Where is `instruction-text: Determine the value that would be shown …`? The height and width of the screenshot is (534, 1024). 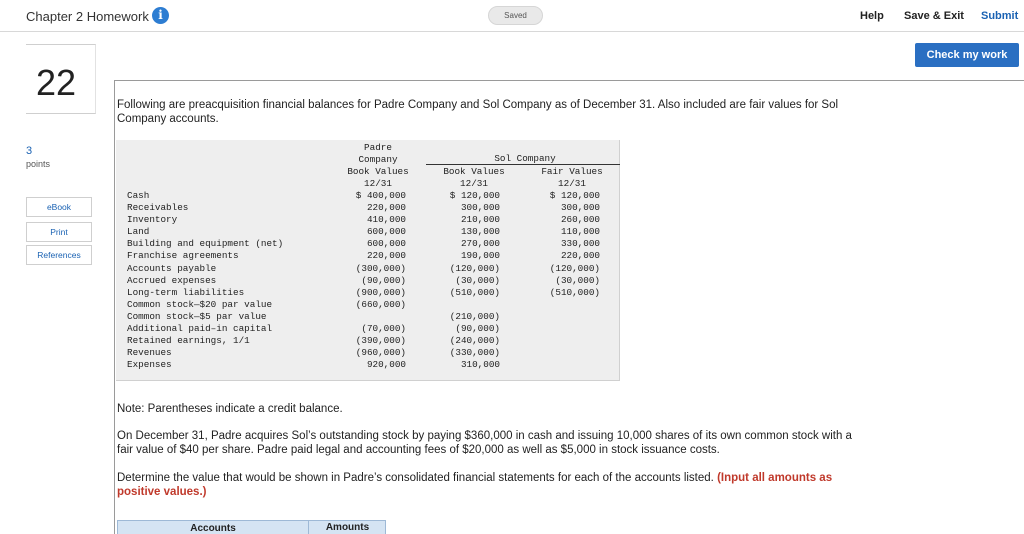 instruction-text: Determine the value that would be shown … is located at coordinates (415, 478).